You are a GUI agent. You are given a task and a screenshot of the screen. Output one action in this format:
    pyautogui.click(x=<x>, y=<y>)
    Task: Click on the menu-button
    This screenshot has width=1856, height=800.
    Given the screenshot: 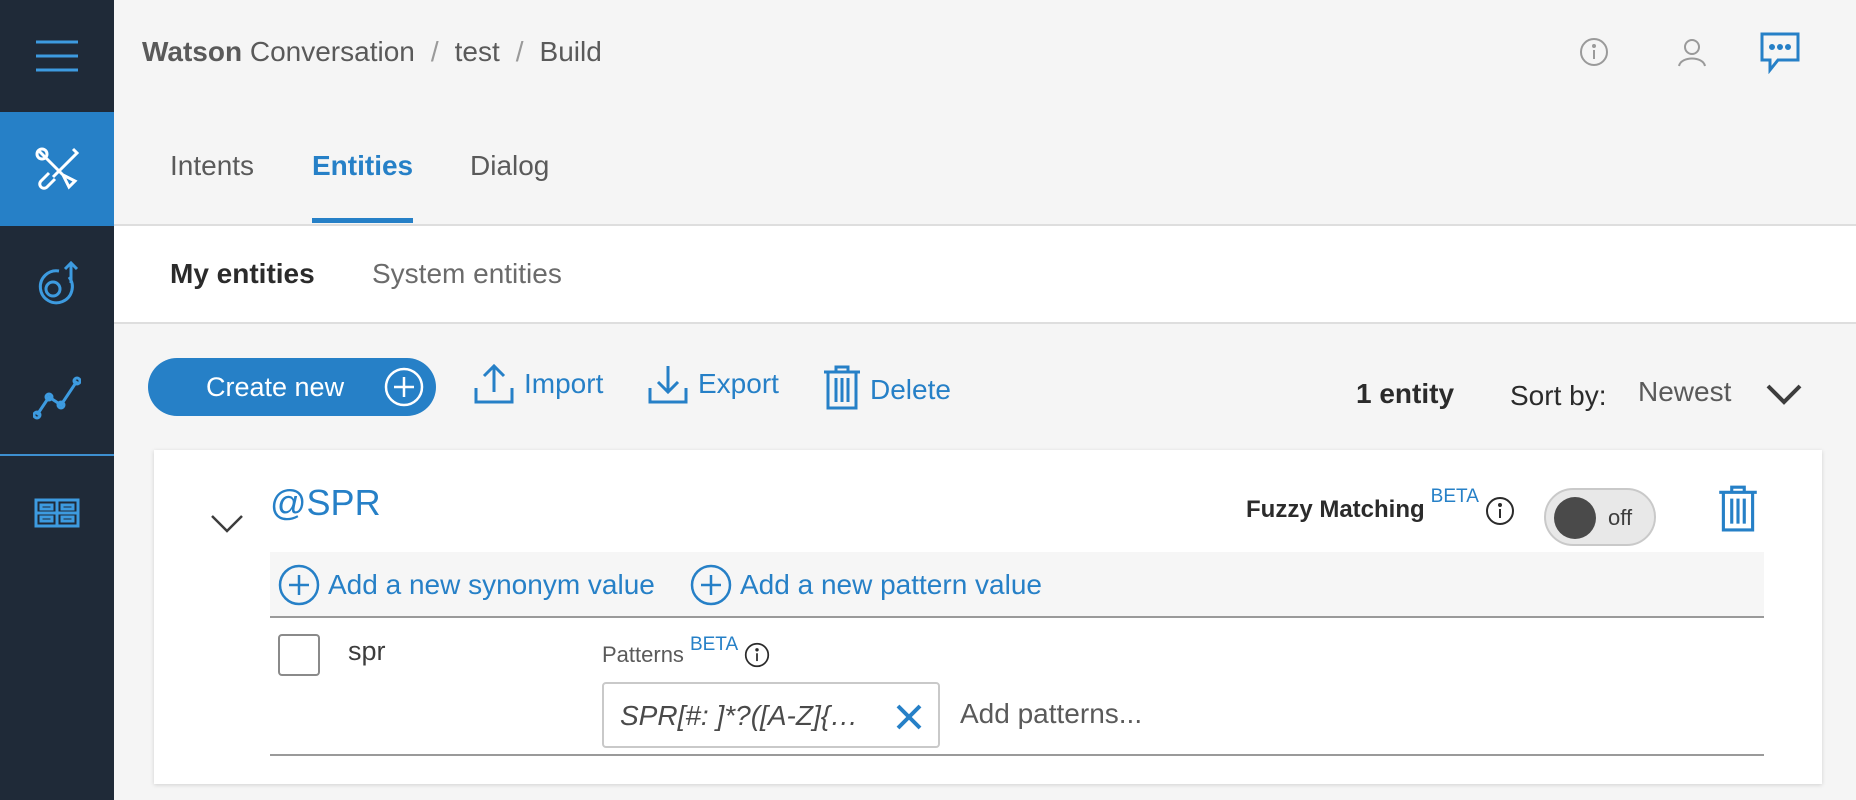 What is the action you would take?
    pyautogui.click(x=57, y=56)
    